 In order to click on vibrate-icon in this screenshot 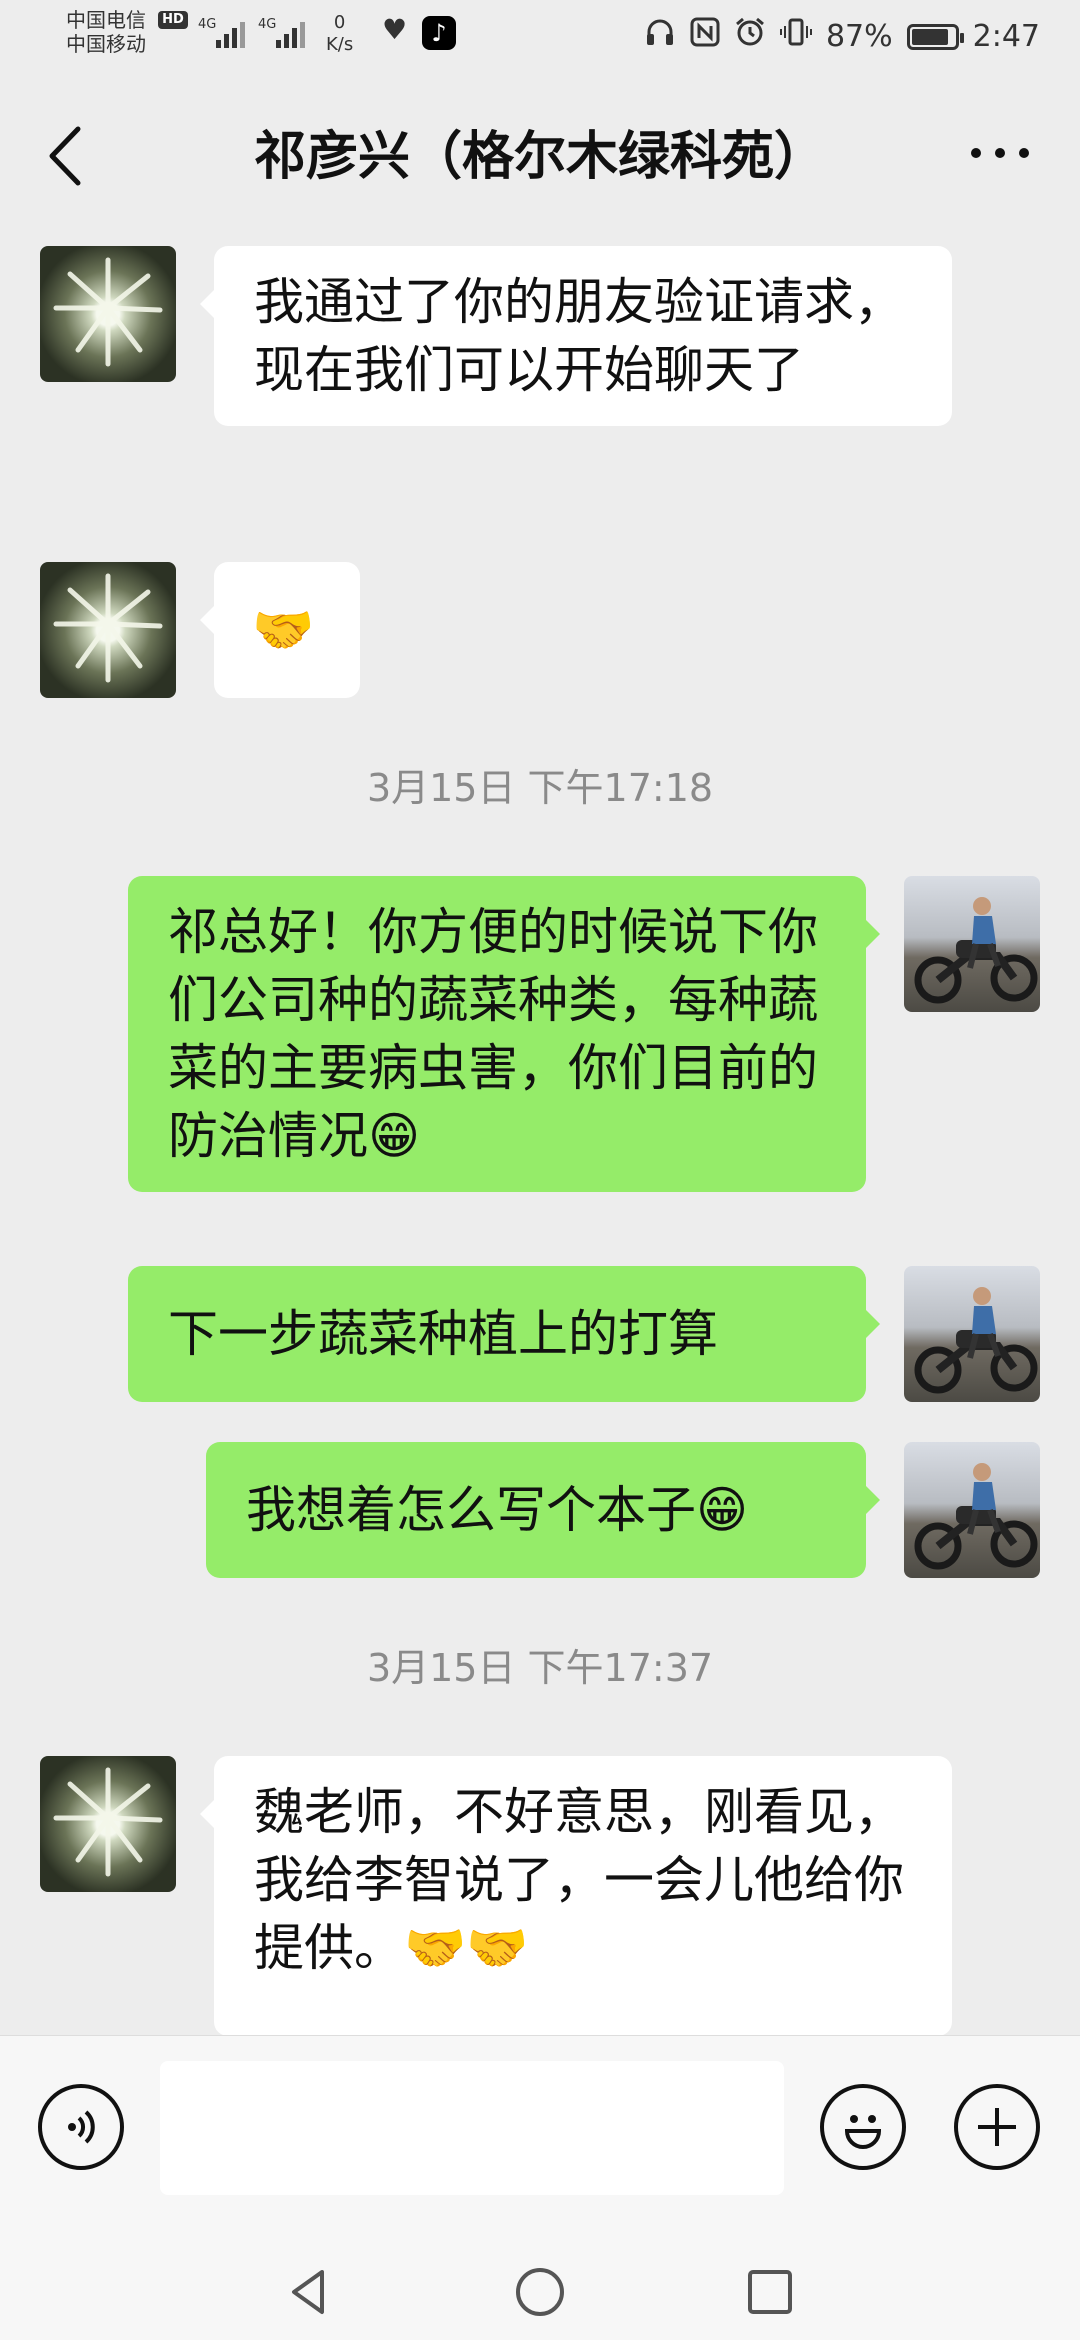, I will do `click(795, 36)`.